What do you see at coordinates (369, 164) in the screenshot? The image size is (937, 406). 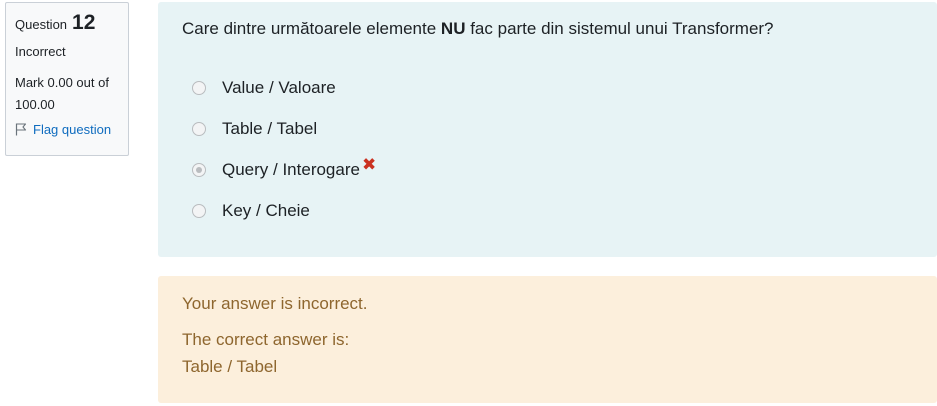 I see `incorrect-icon: ✖` at bounding box center [369, 164].